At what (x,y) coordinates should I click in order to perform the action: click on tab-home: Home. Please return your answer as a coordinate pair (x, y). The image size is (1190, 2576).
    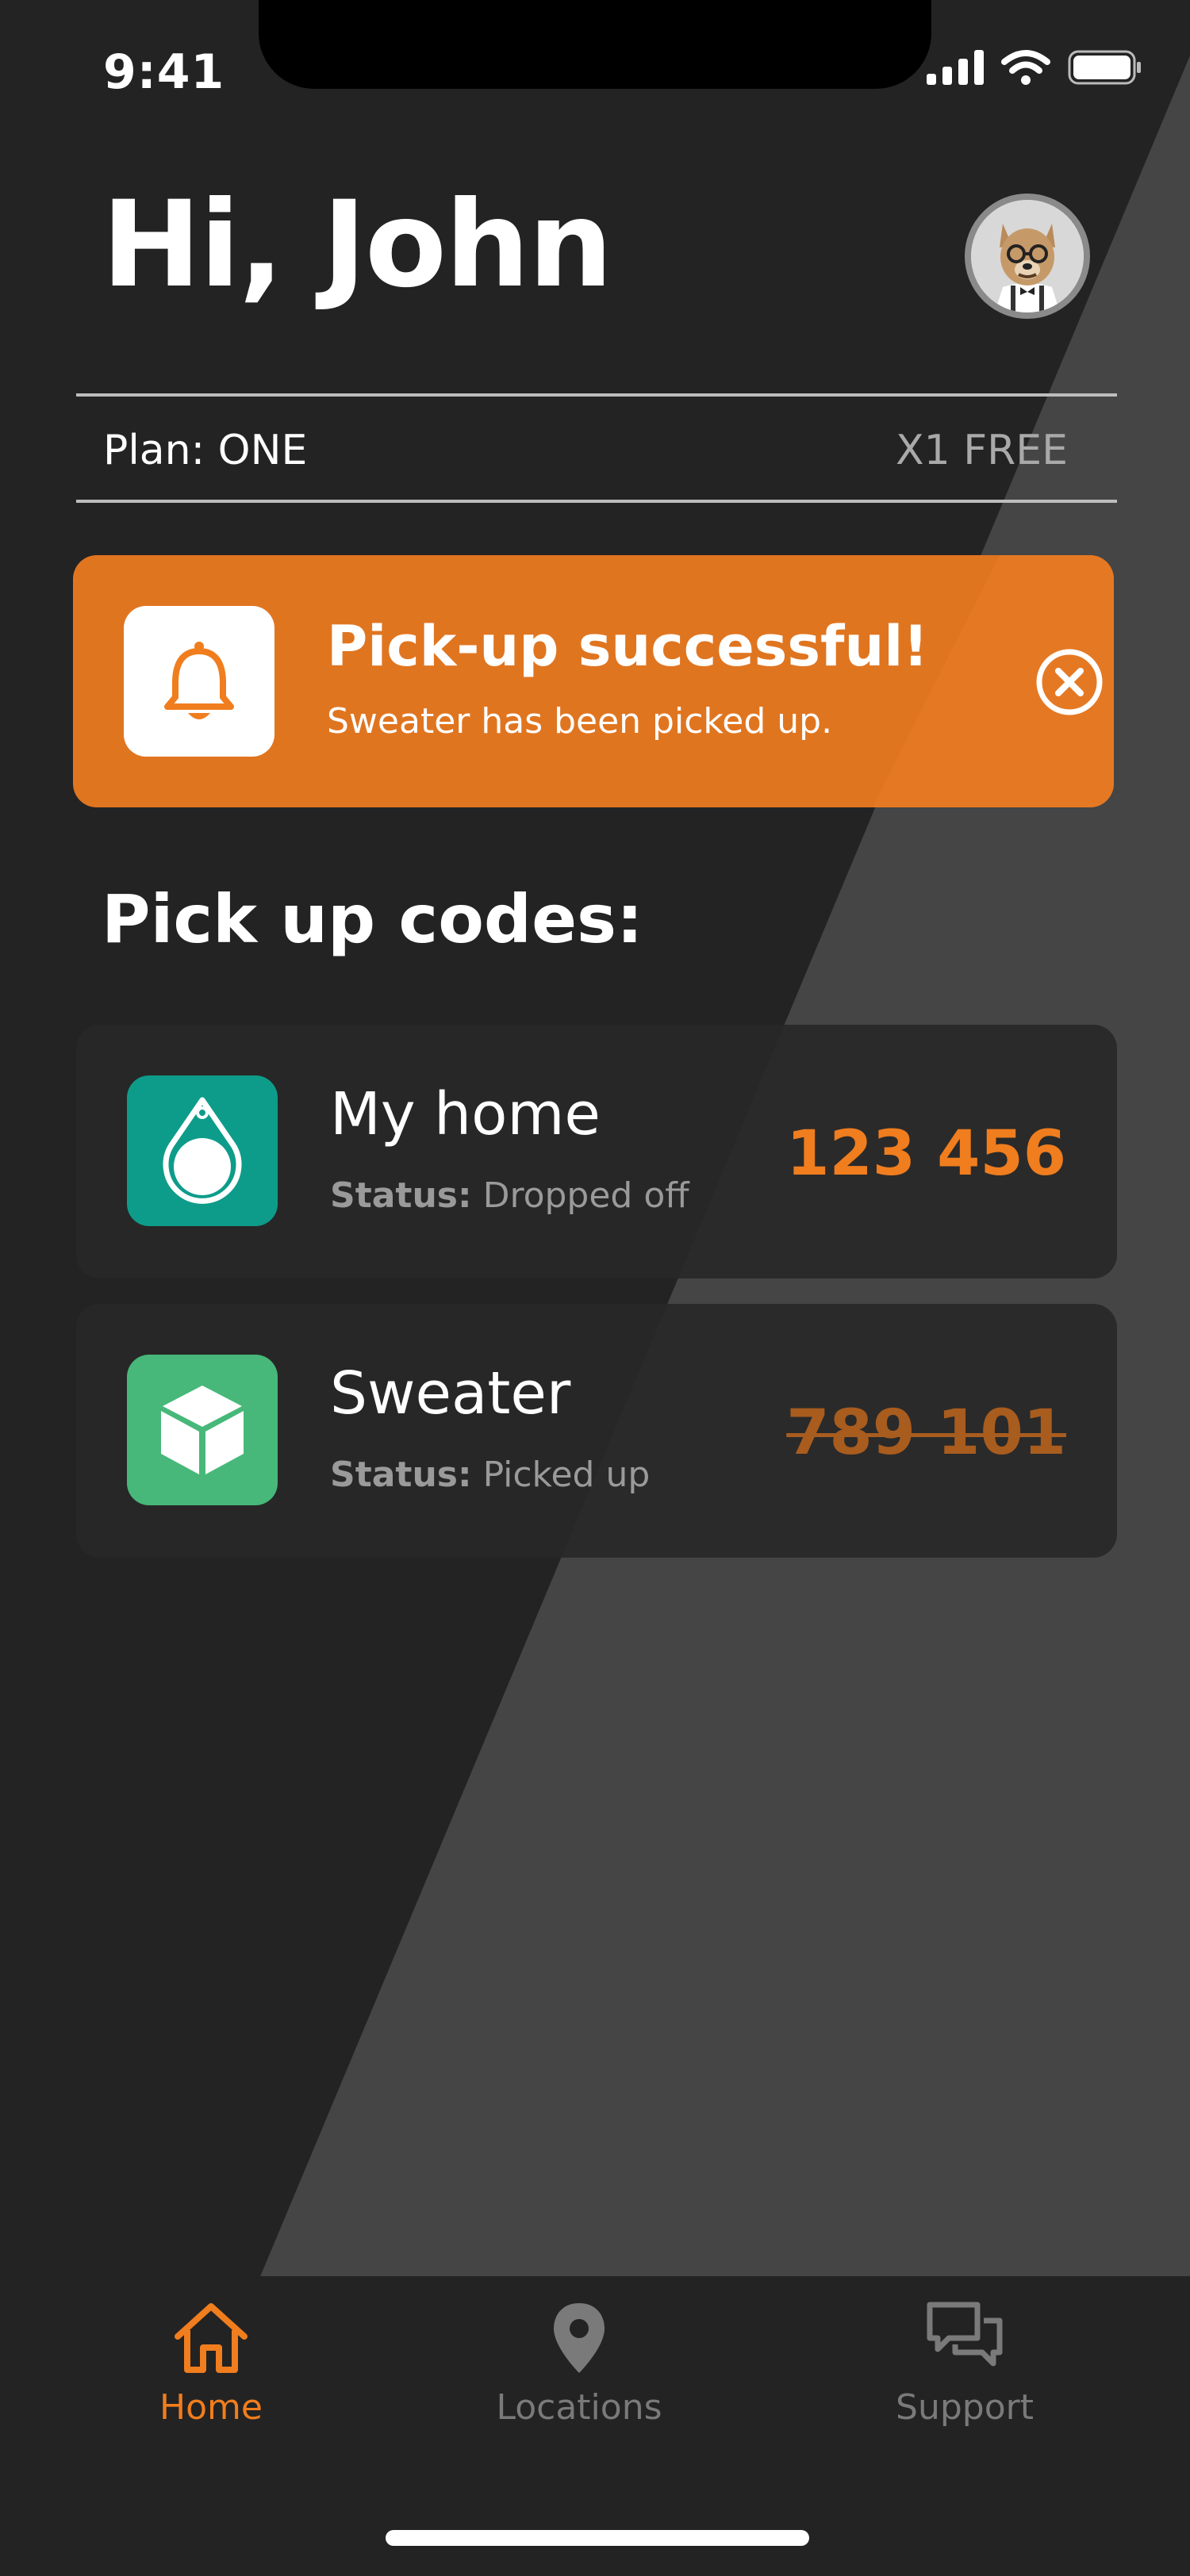
    Looking at the image, I should click on (211, 2364).